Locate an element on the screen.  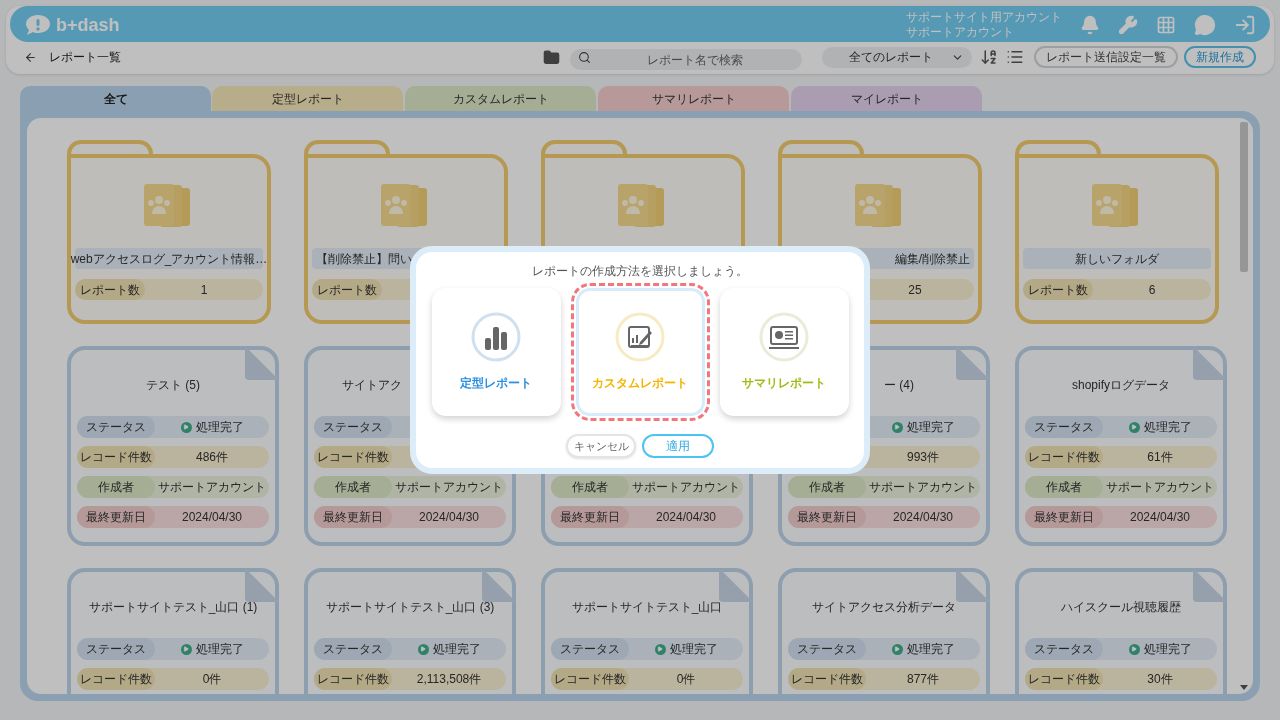
report-title: サポートサイトテスト_山口 is located at coordinates (647, 607).